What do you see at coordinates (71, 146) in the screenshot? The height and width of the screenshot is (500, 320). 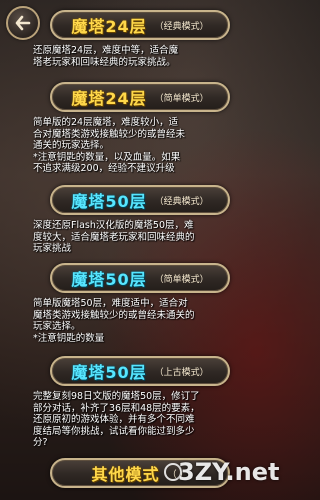 I see `desc-line: 通关的玩家选择。` at bounding box center [71, 146].